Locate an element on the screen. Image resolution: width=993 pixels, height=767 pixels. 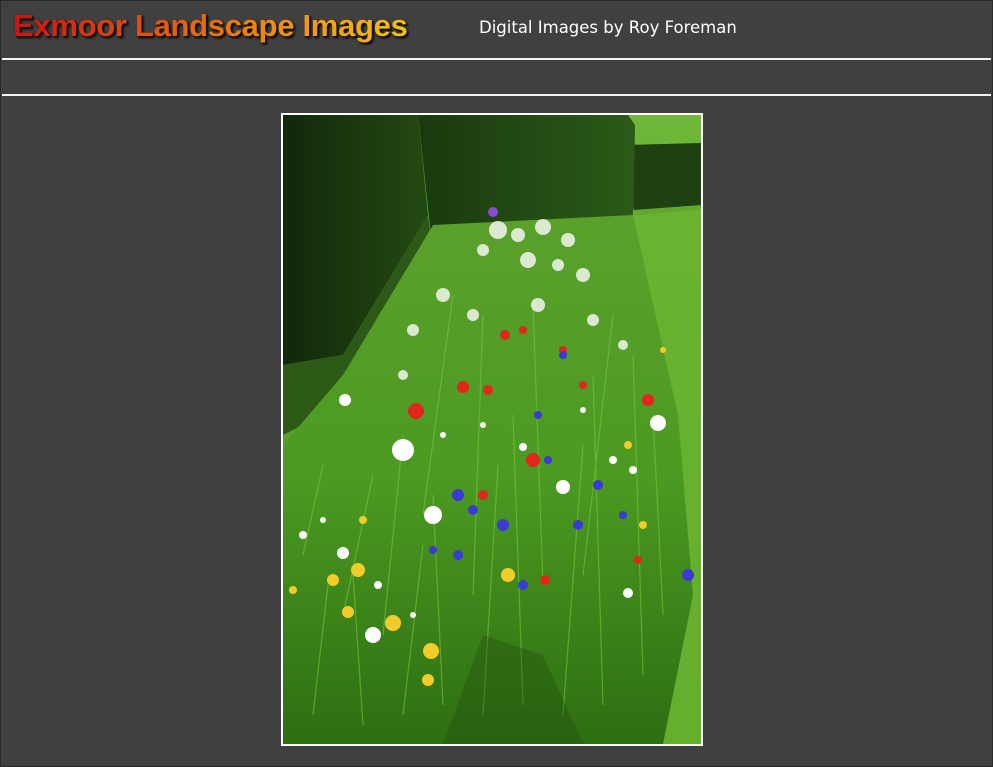
nav-divider is located at coordinates (496, 95).